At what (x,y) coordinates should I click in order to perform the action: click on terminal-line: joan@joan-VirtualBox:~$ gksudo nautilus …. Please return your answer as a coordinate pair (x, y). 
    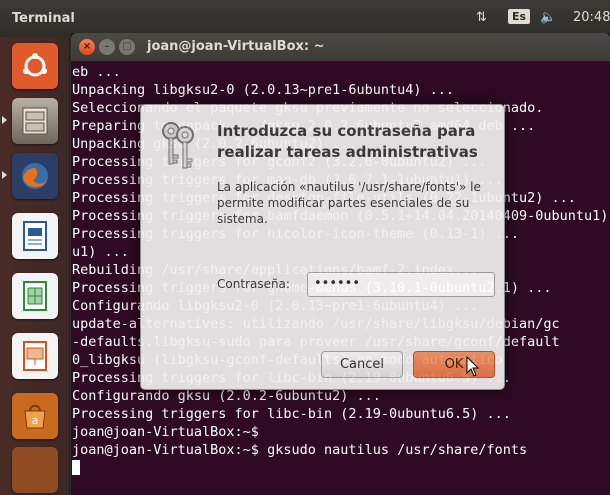
    Looking at the image, I should click on (300, 450).